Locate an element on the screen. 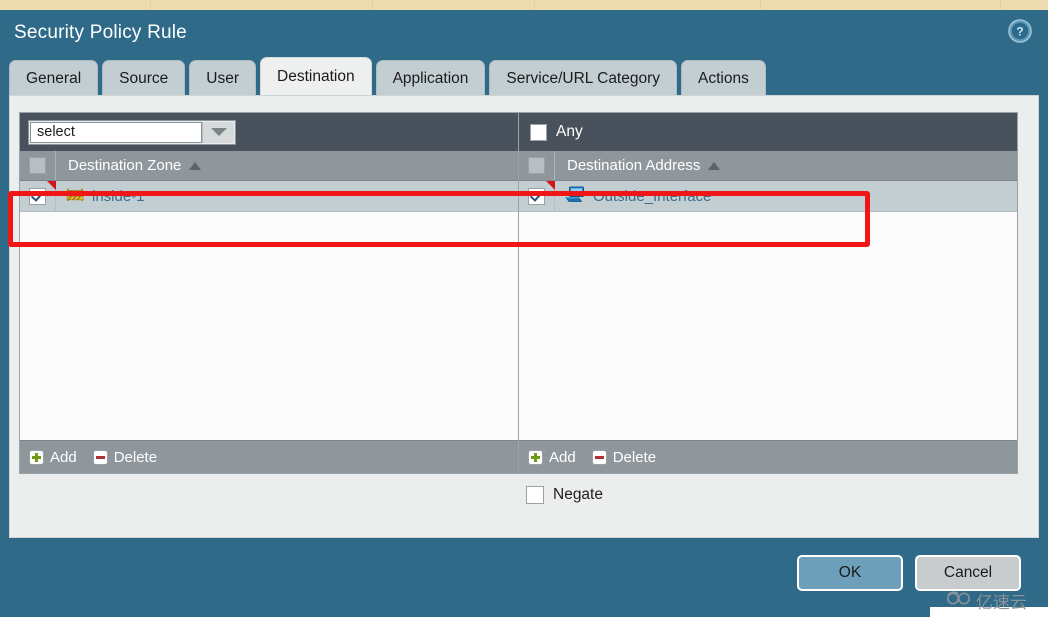 Image resolution: width=1048 pixels, height=617 pixels. cancel-button: Cancel is located at coordinates (968, 573).